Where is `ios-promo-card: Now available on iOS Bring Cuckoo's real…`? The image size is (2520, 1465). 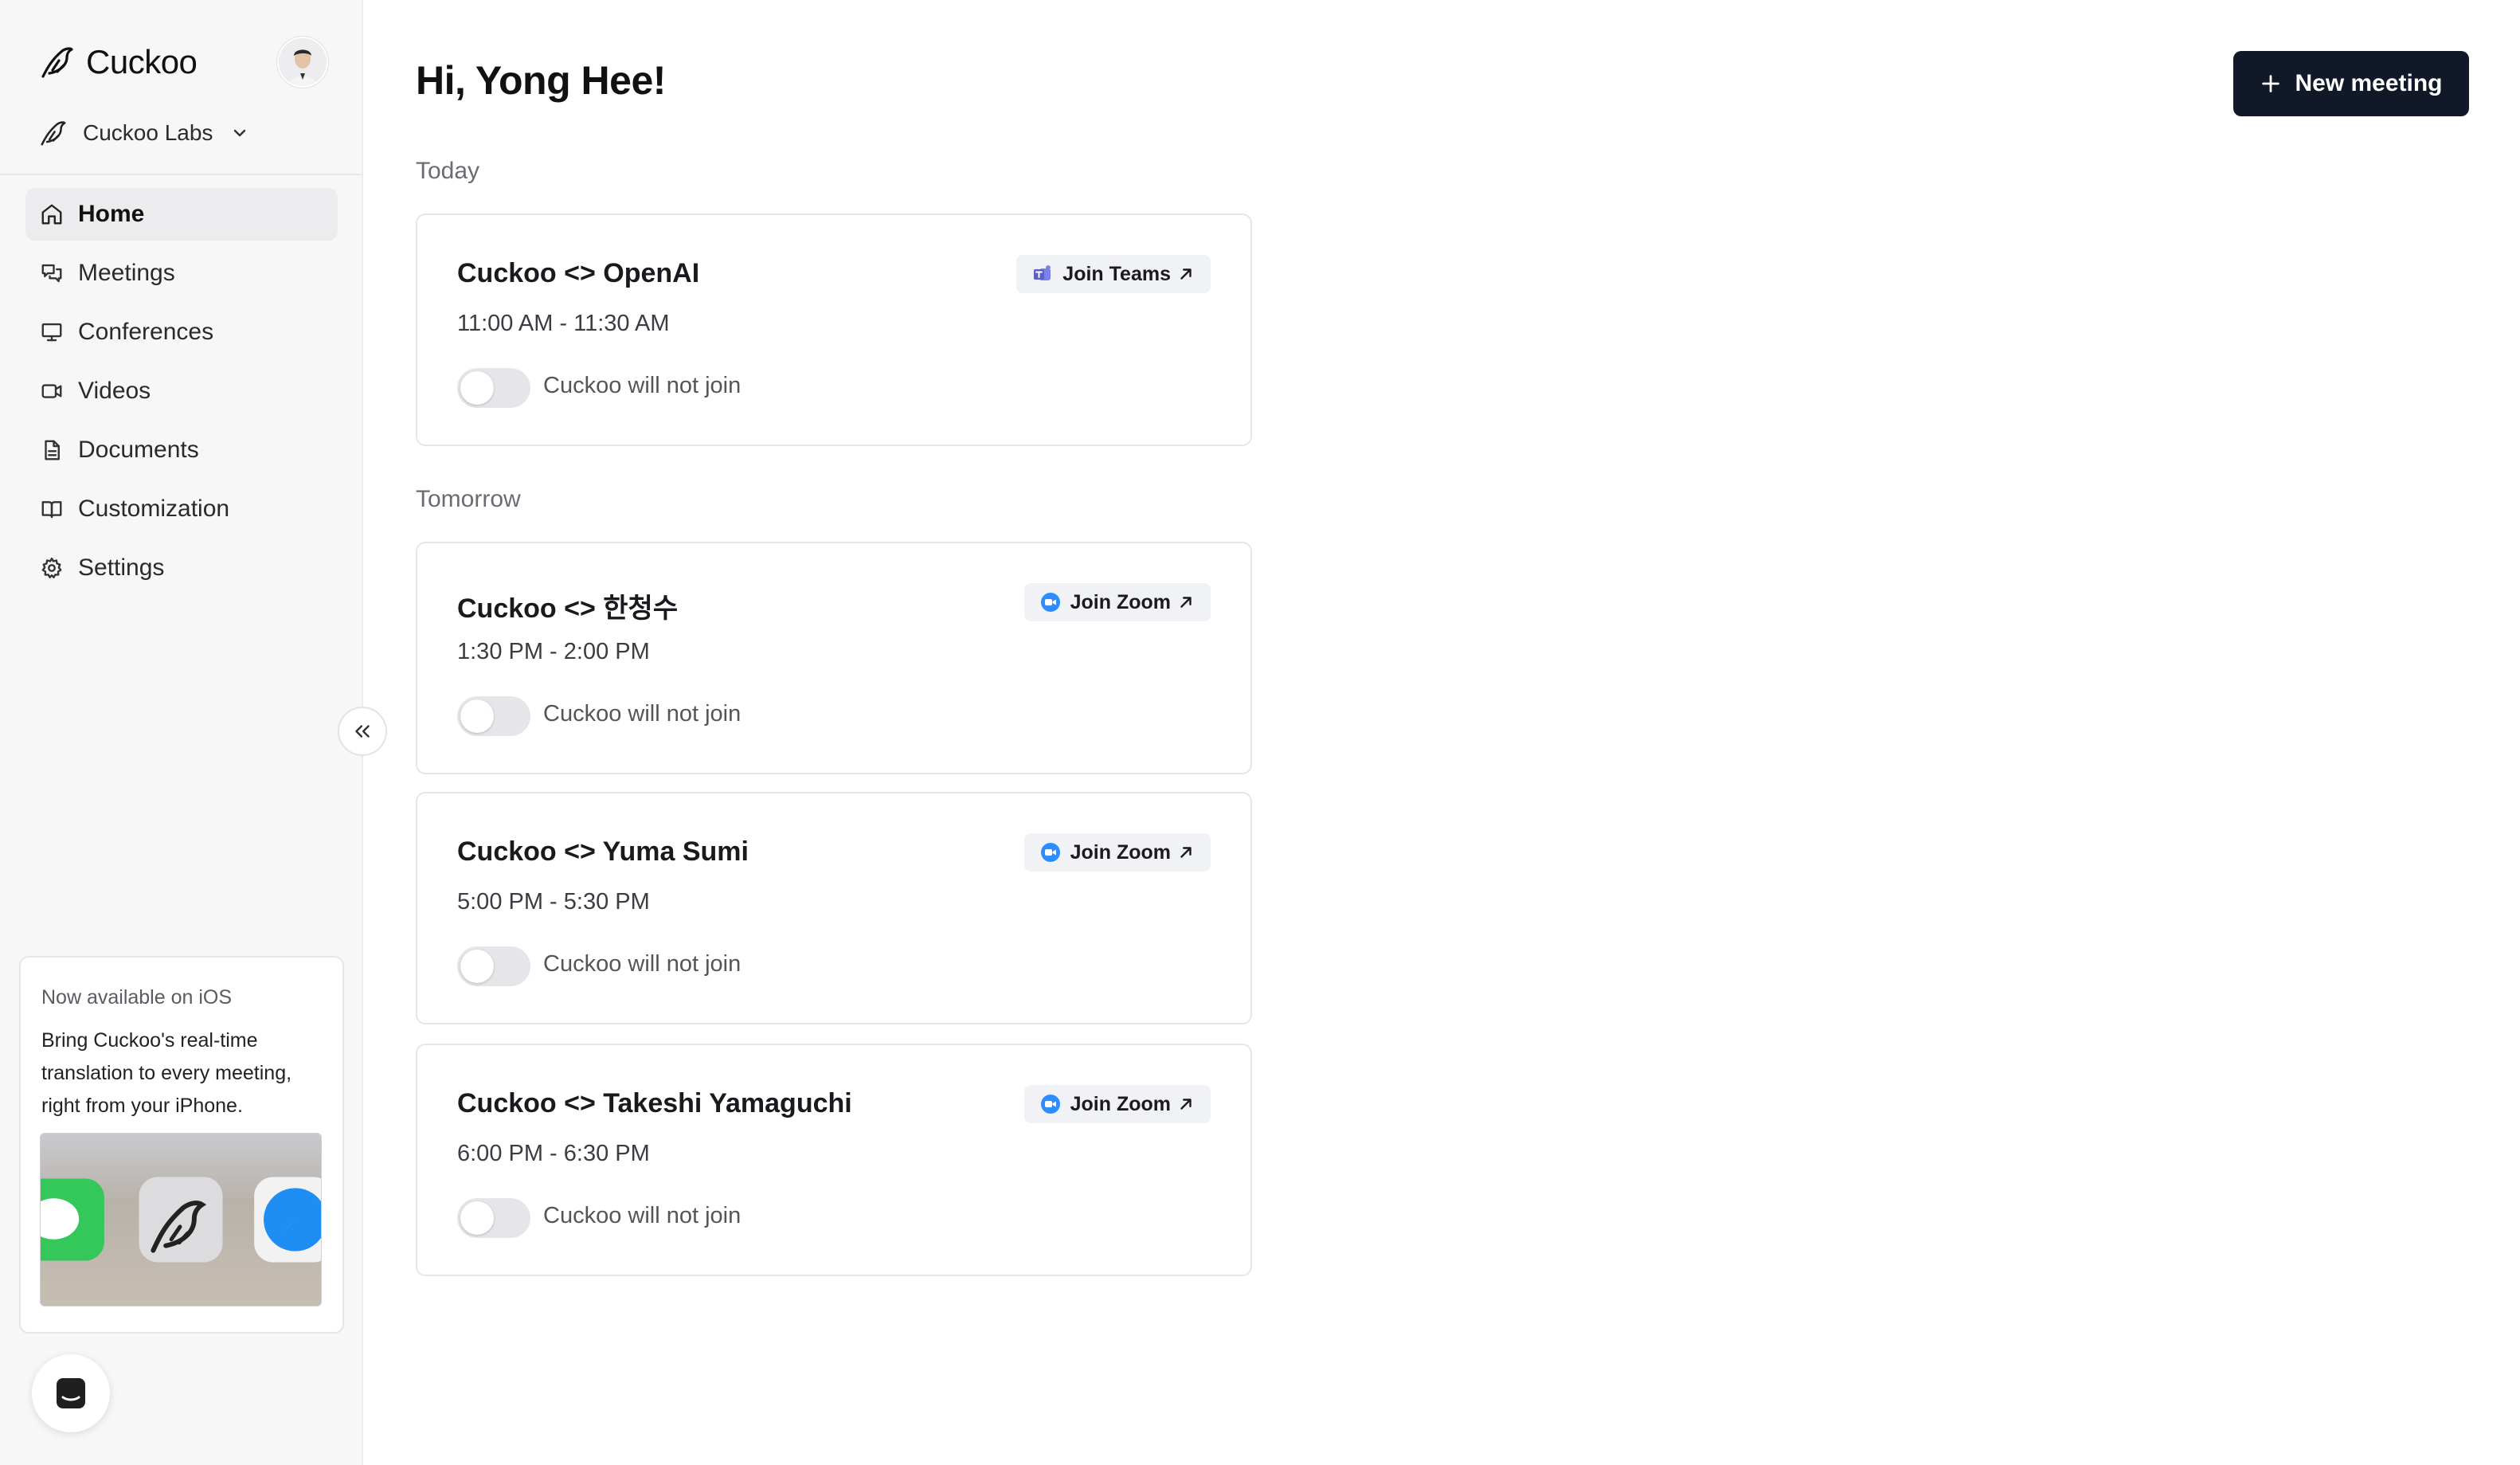 ios-promo-card: Now available on iOS Bring Cuckoo's real… is located at coordinates (181, 1145).